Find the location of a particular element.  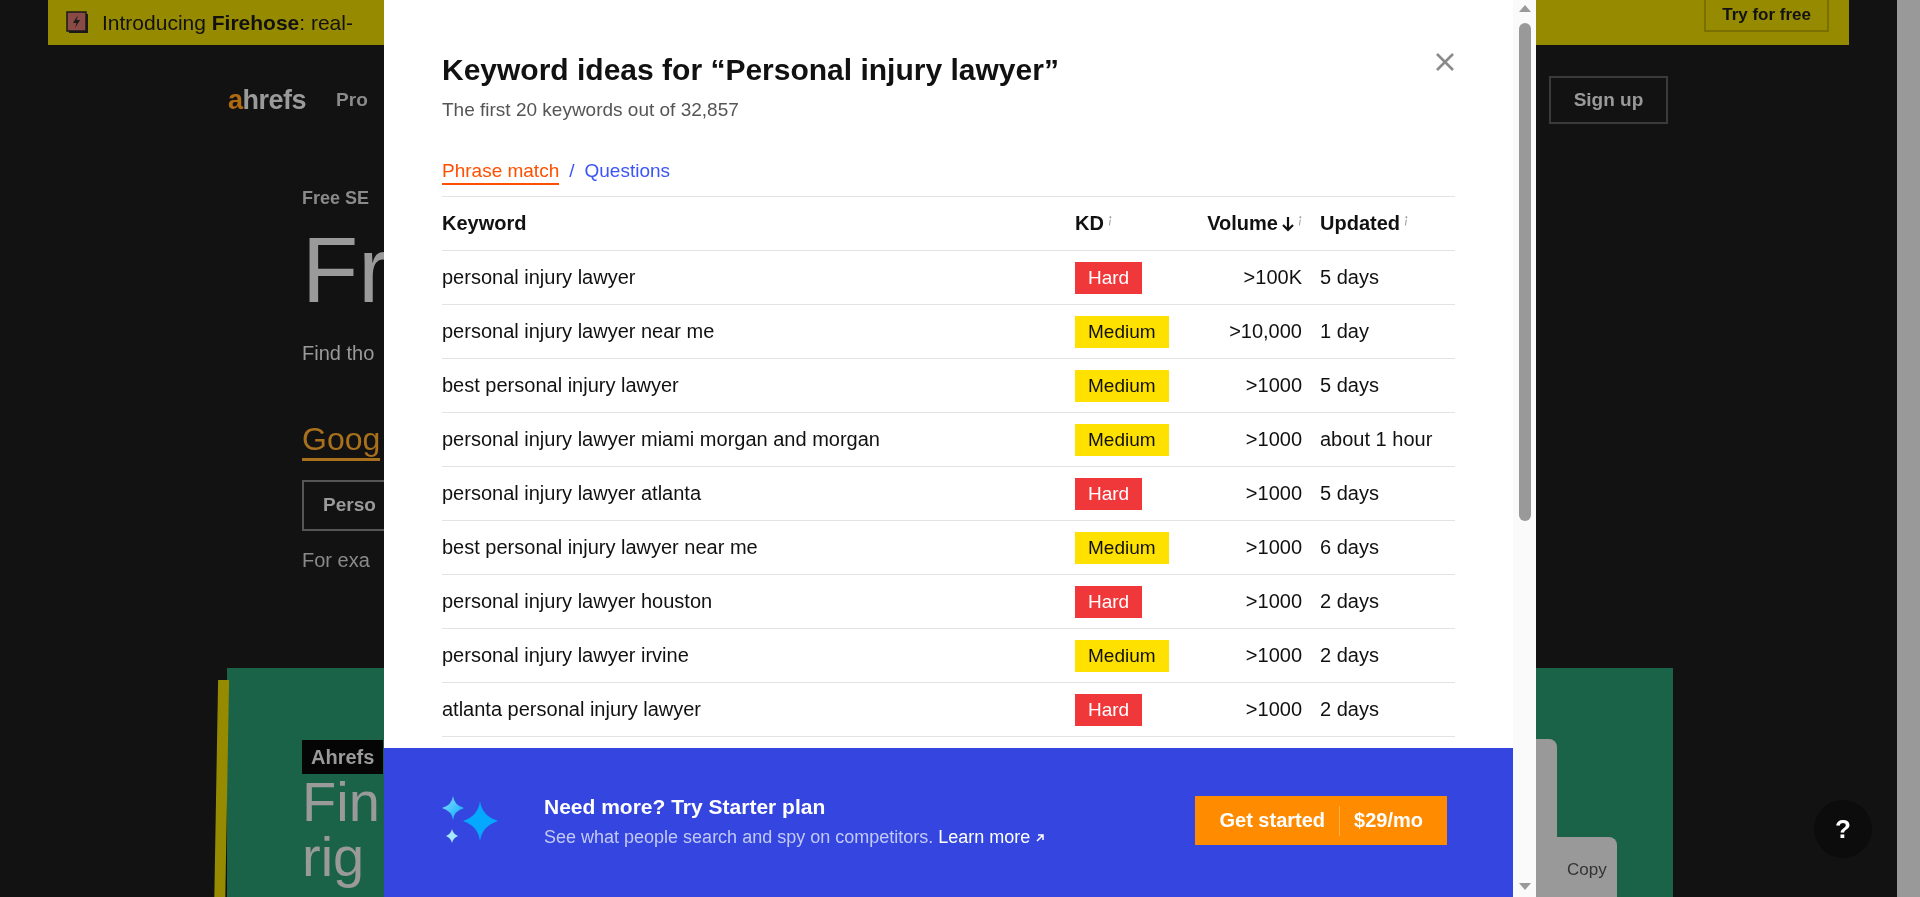

column-header: Keyword is located at coordinates (484, 223).